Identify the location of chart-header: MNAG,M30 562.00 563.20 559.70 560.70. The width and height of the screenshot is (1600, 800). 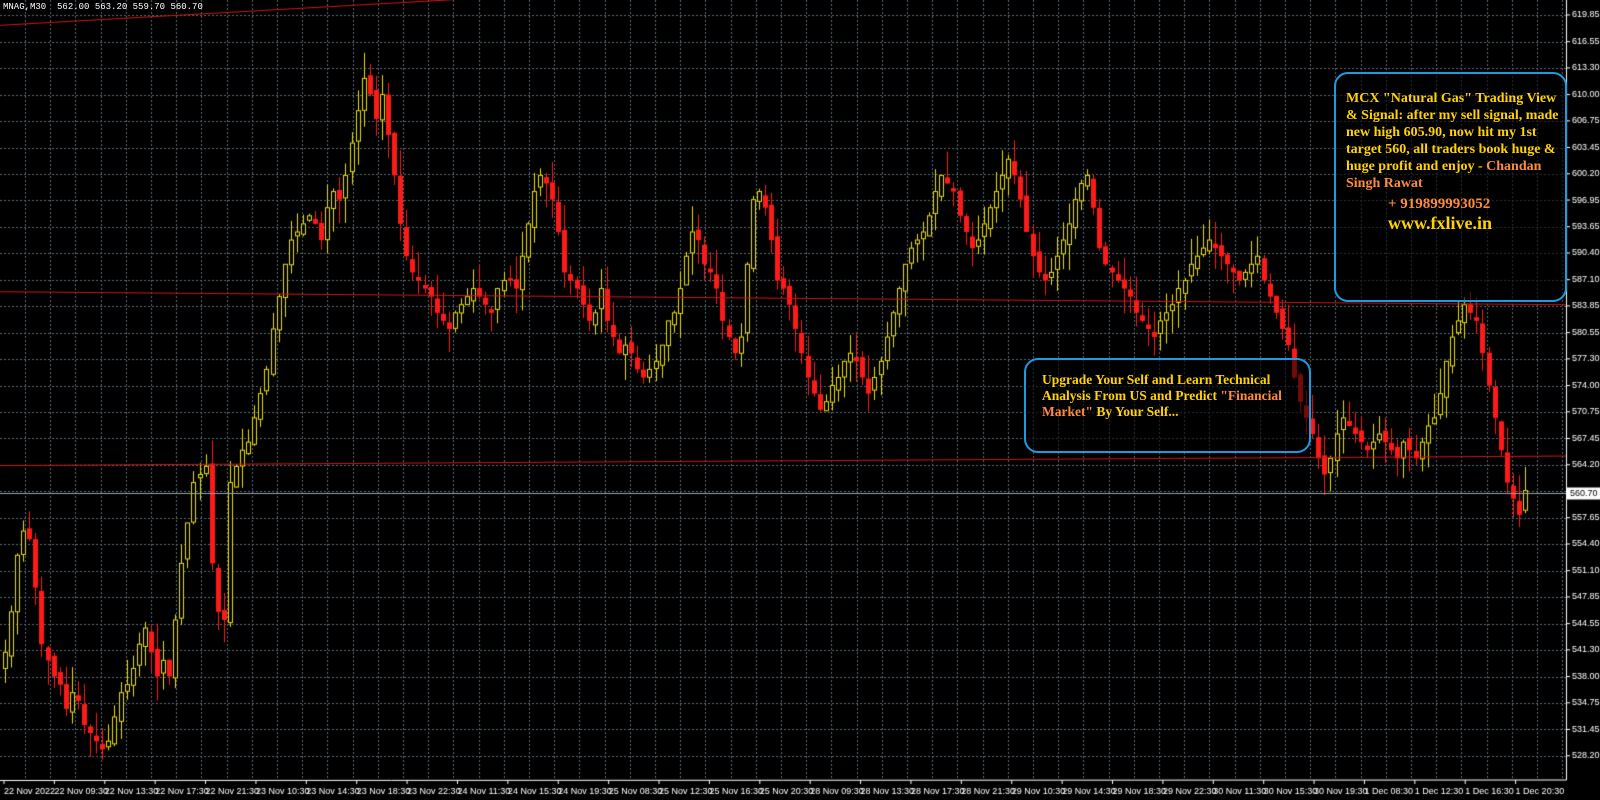
(103, 7).